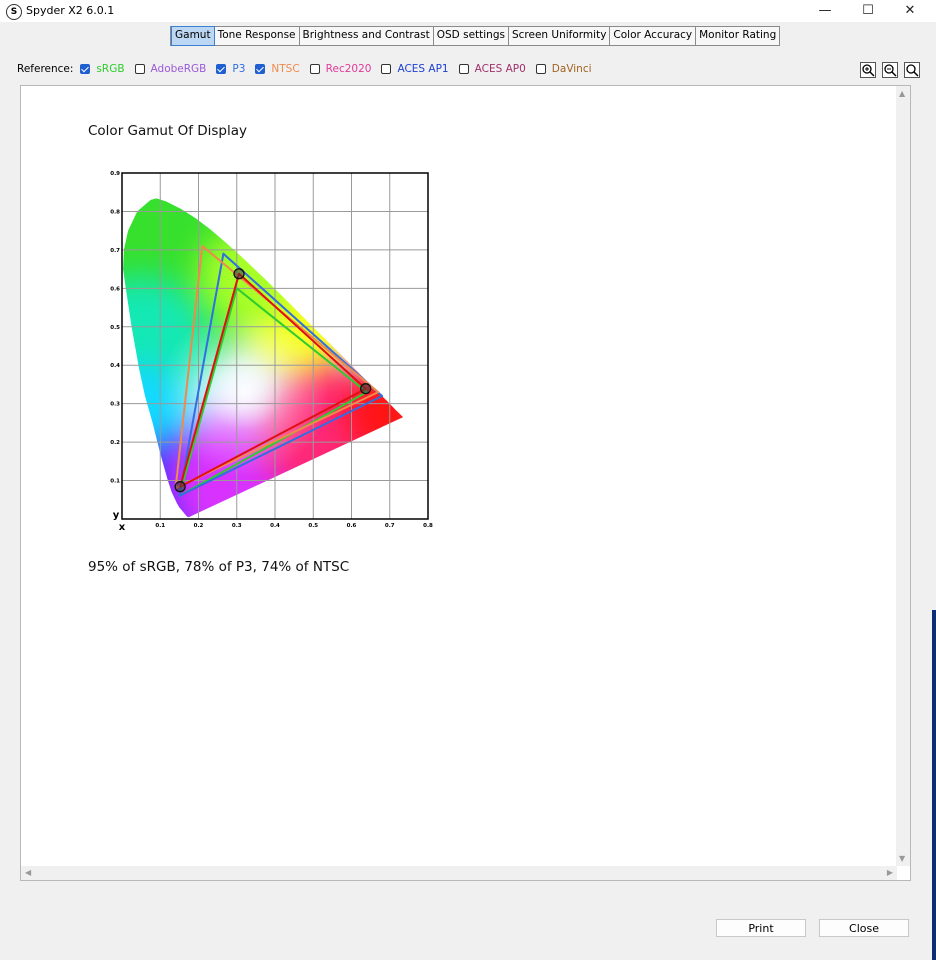 This screenshot has height=960, width=936. I want to click on spectral-locus-fill, so click(263, 358).